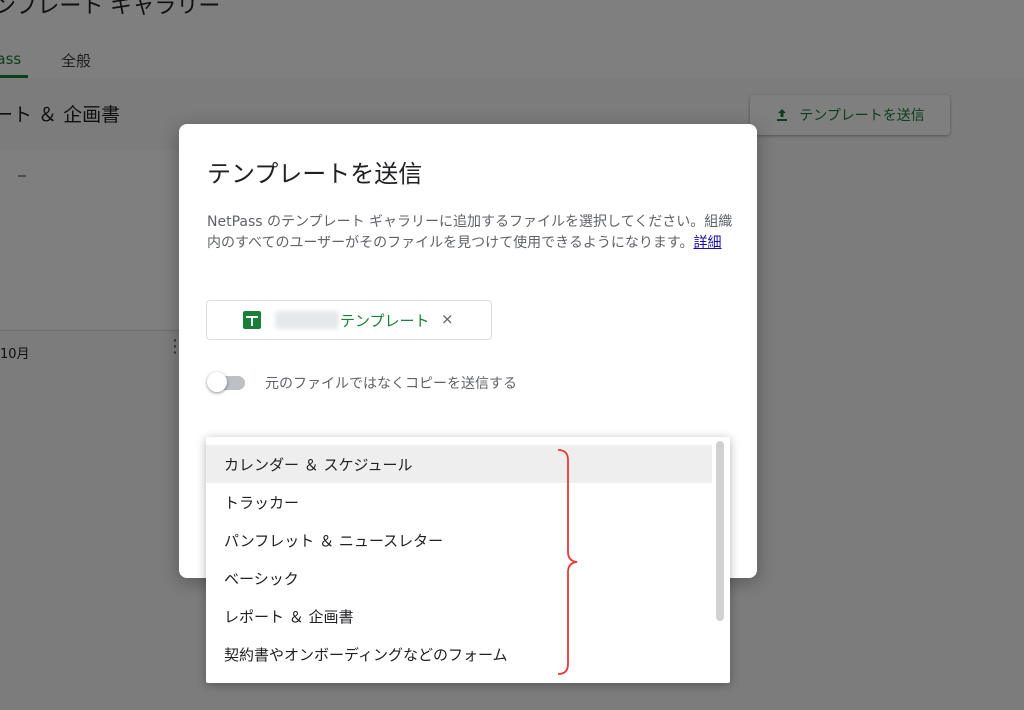  Describe the element at coordinates (459, 540) in the screenshot. I see `menu-item-newsletter: パンフレット ＆ ニュースレター` at that location.